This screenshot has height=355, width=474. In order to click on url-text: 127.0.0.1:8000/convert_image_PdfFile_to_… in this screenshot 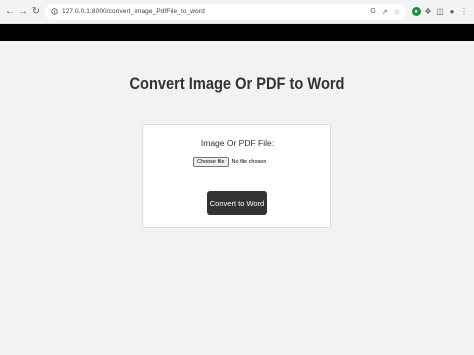, I will do `click(133, 11)`.